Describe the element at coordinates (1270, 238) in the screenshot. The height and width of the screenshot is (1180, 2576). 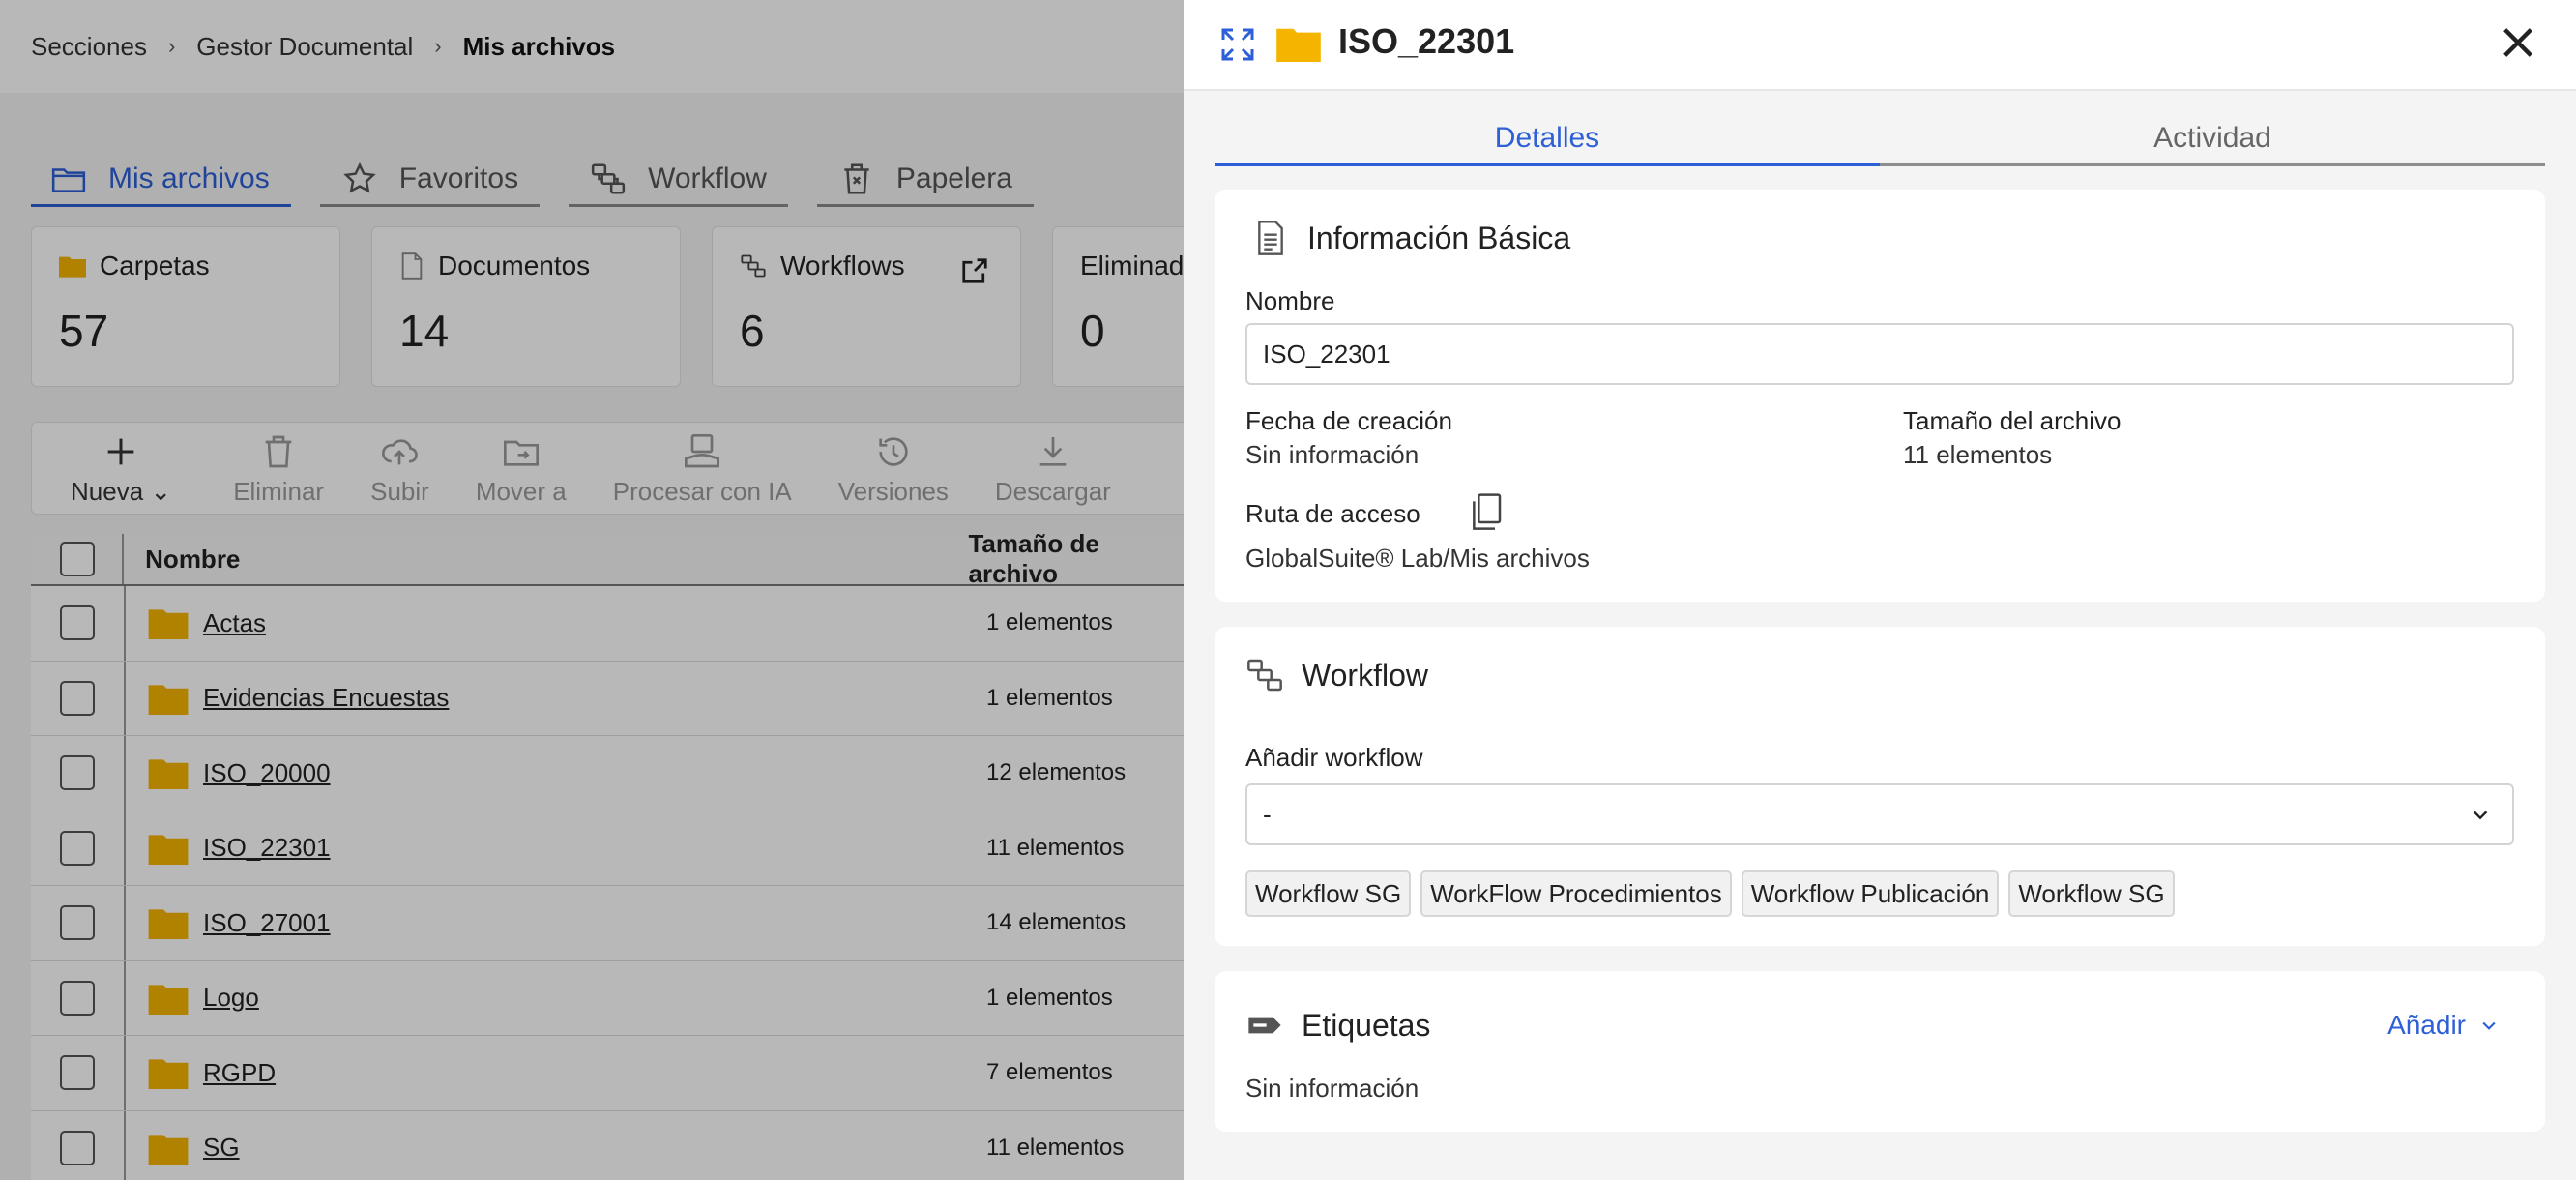
I see `document-list-icon` at that location.